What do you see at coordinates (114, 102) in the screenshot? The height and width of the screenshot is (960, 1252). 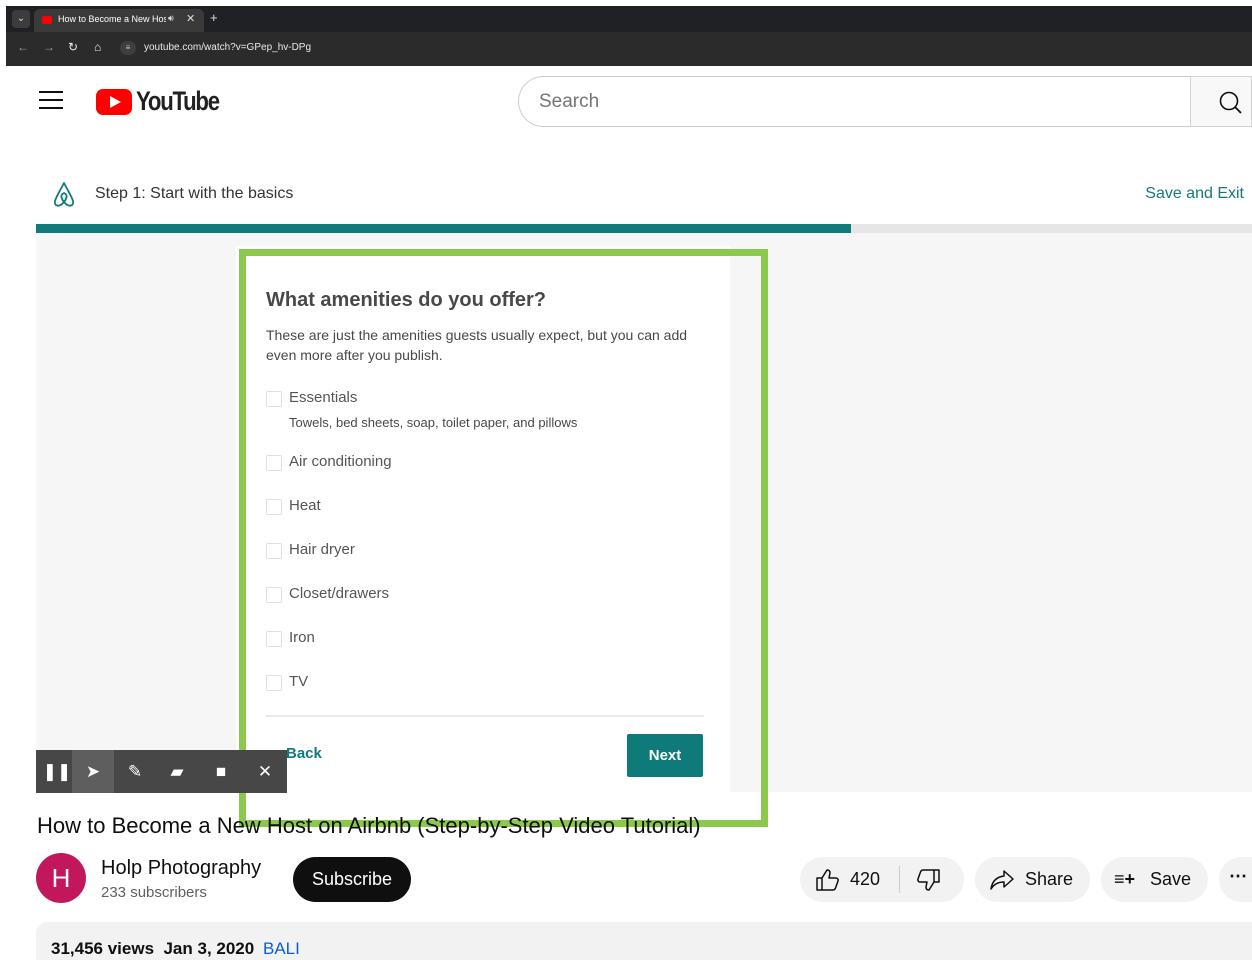 I see `youtube-logo-icon` at bounding box center [114, 102].